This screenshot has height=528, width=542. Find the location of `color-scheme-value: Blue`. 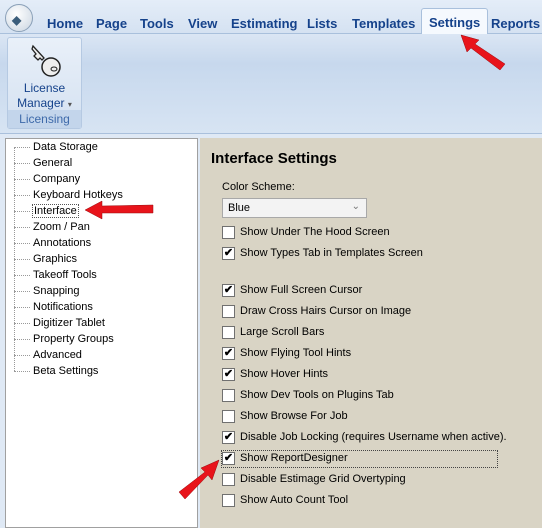

color-scheme-value: Blue is located at coordinates (239, 208).